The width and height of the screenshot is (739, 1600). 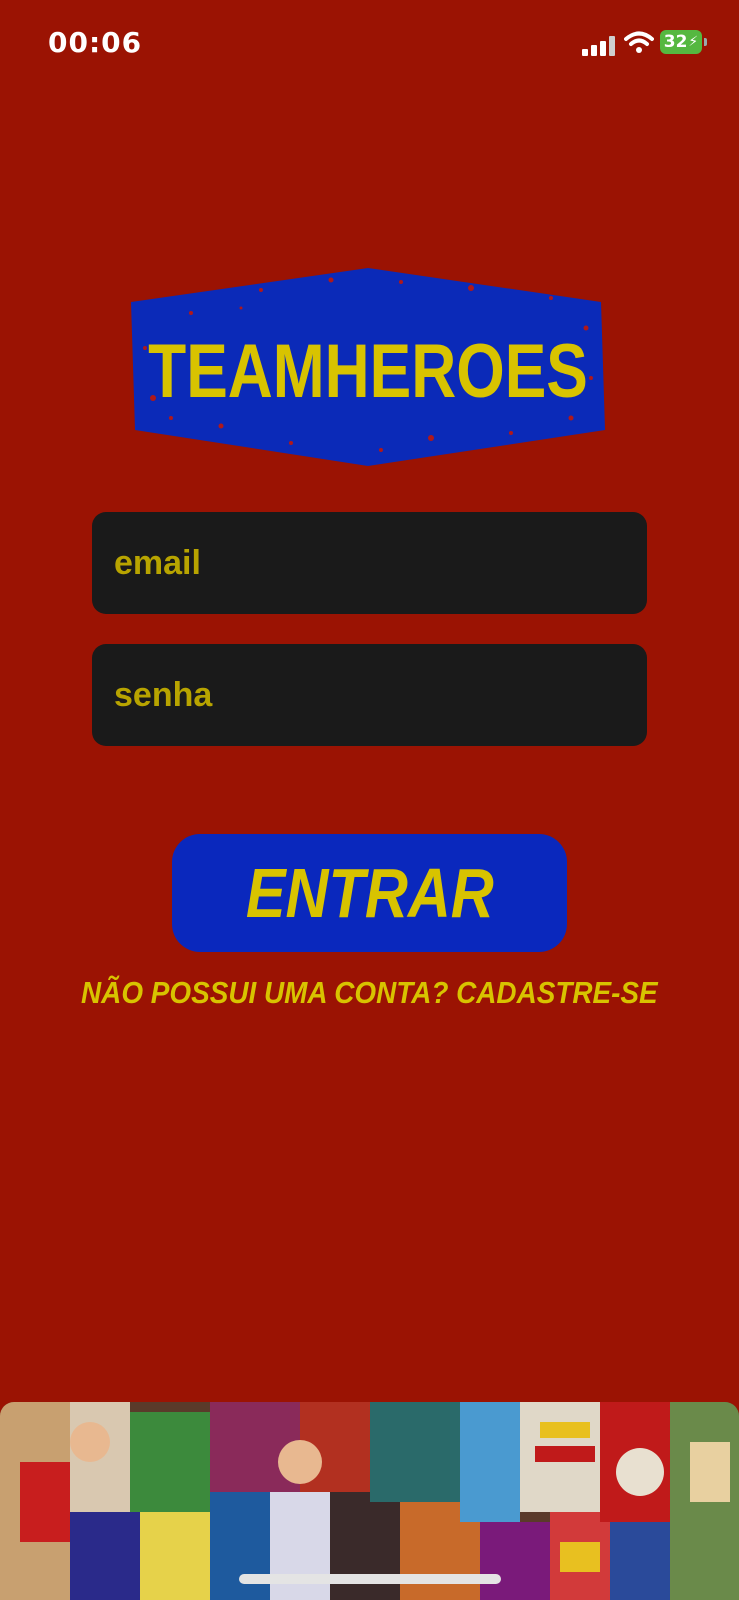 I want to click on home-indicator, so click(x=370, y=1579).